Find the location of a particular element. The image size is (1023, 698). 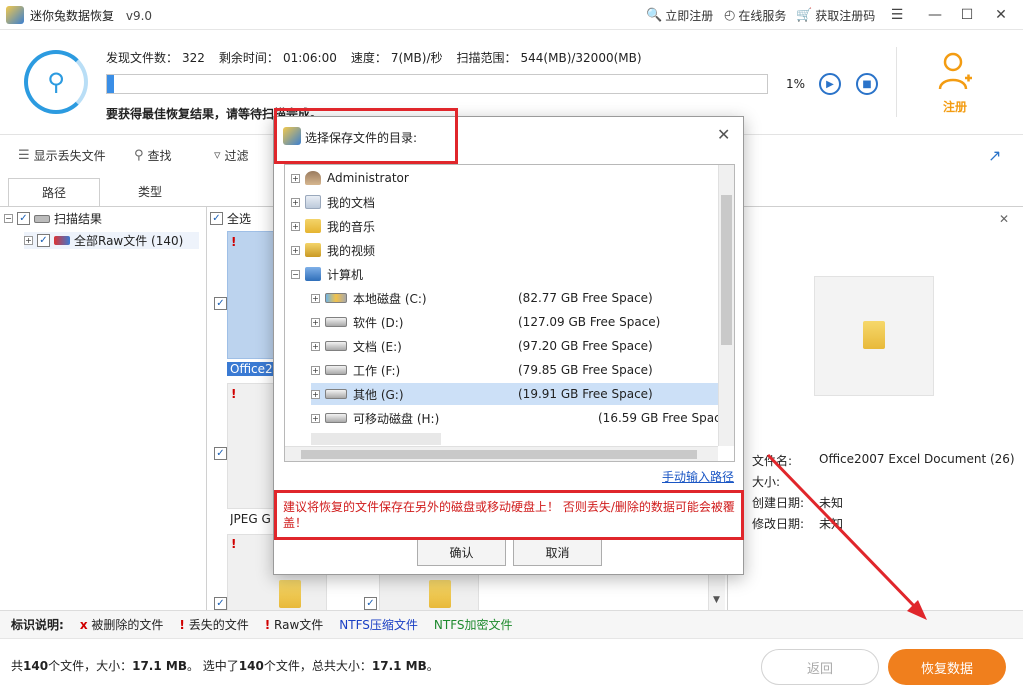

find-button: ⚲ 查找 is located at coordinates (153, 155).